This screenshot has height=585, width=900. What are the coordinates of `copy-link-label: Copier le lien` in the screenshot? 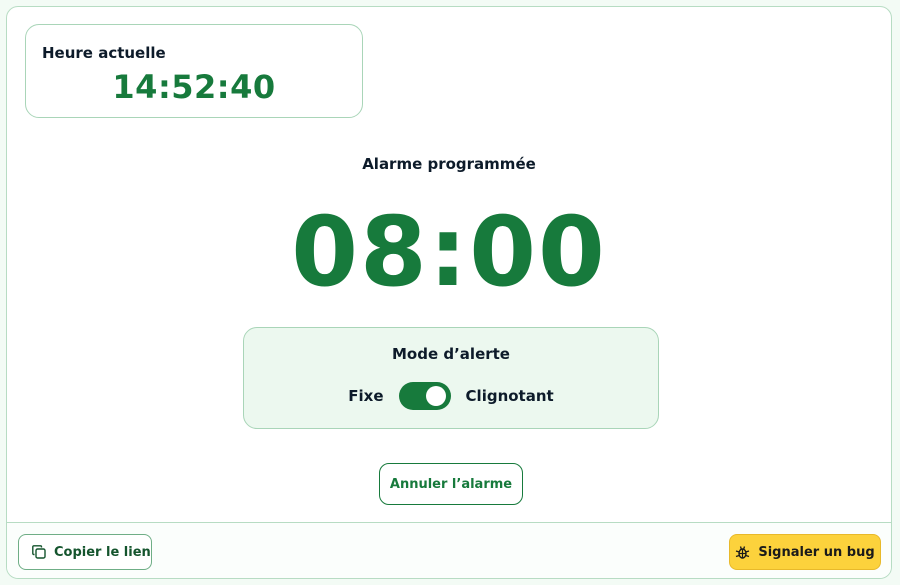 It's located at (102, 552).